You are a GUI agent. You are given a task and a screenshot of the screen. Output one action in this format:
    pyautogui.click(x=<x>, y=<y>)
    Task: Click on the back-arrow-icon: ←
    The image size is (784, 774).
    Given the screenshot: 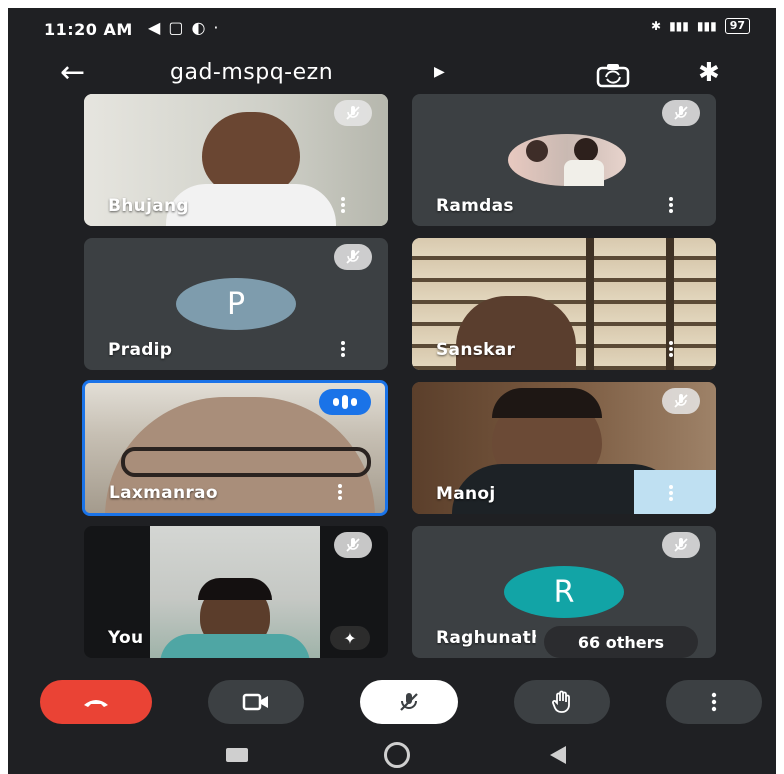 What is the action you would take?
    pyautogui.click(x=72, y=73)
    